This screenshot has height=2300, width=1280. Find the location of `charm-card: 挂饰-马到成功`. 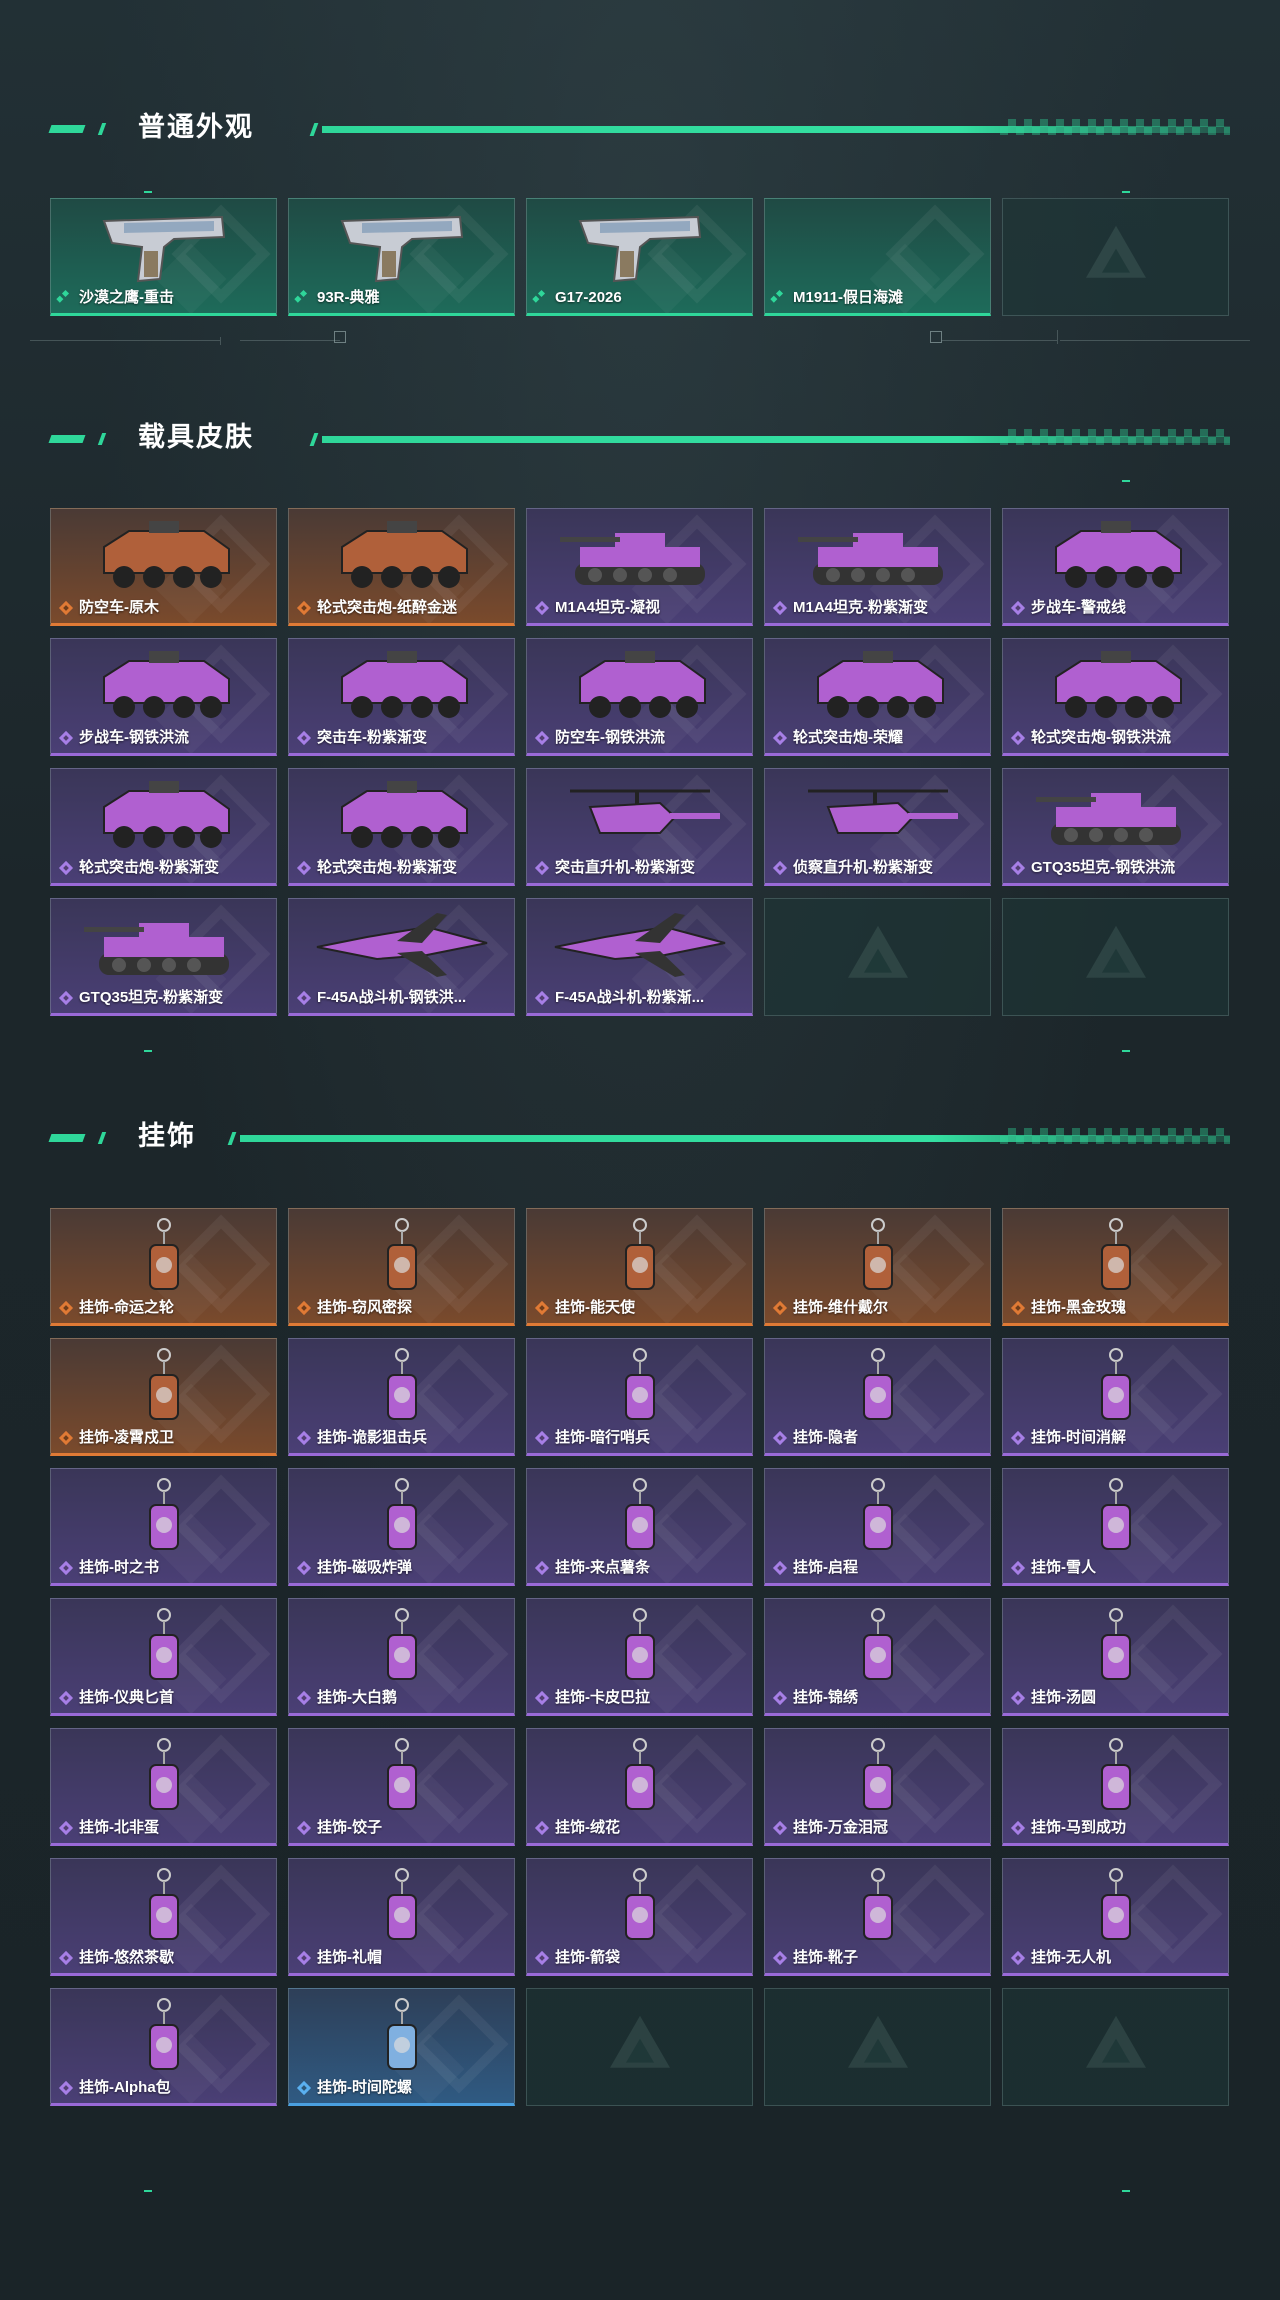

charm-card: 挂饰-马到成功 is located at coordinates (1115, 1787).